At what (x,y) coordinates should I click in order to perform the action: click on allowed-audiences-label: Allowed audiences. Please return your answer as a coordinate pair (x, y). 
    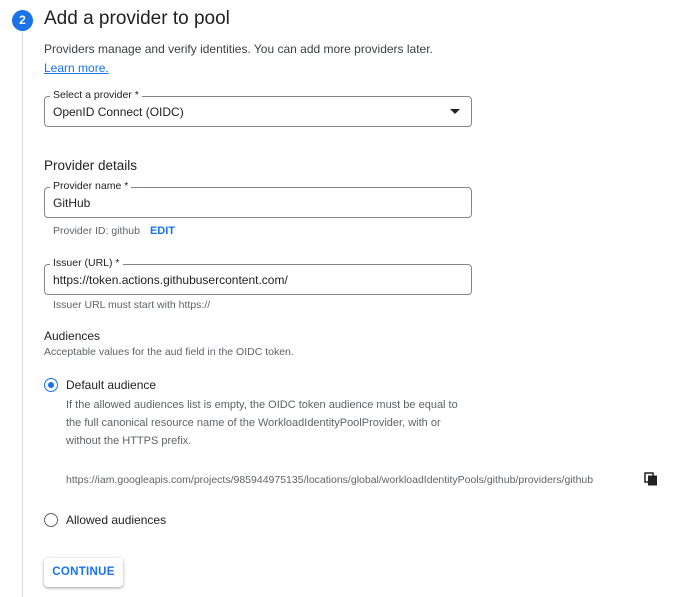
    Looking at the image, I should click on (116, 520).